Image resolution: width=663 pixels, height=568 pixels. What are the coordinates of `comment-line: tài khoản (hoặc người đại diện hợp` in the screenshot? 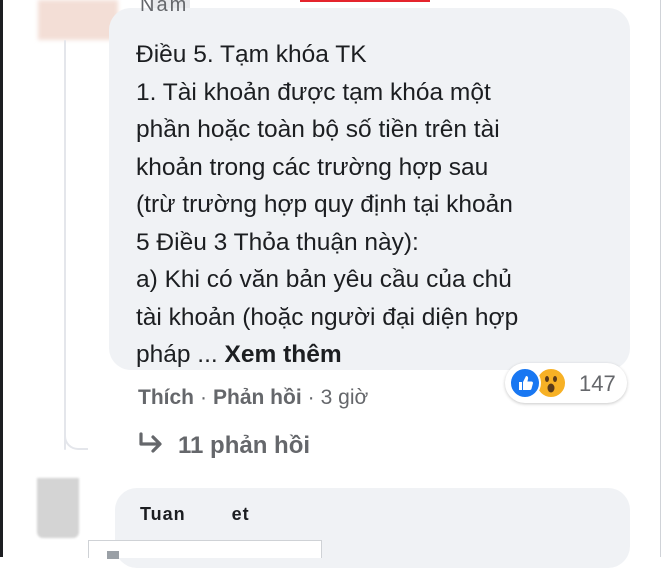 It's located at (327, 317).